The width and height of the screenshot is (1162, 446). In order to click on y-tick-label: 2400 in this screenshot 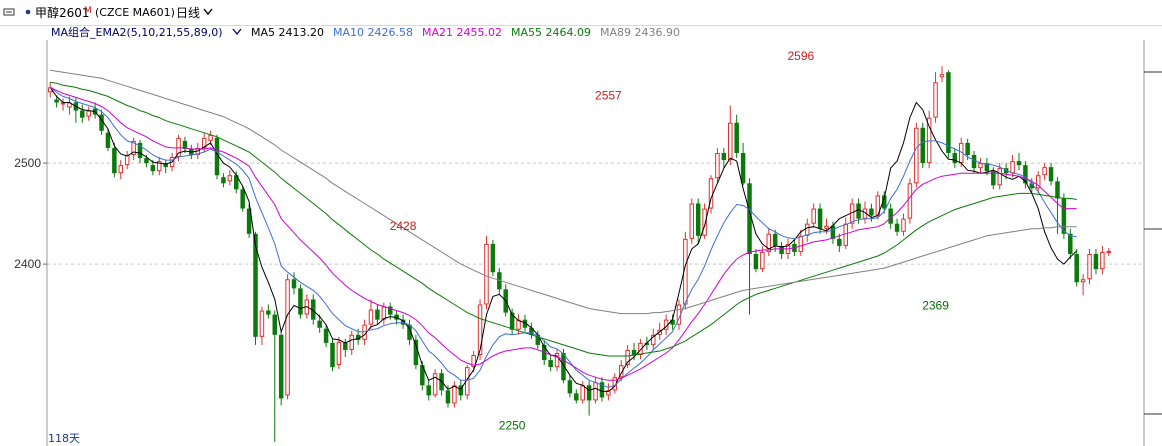, I will do `click(27, 264)`.